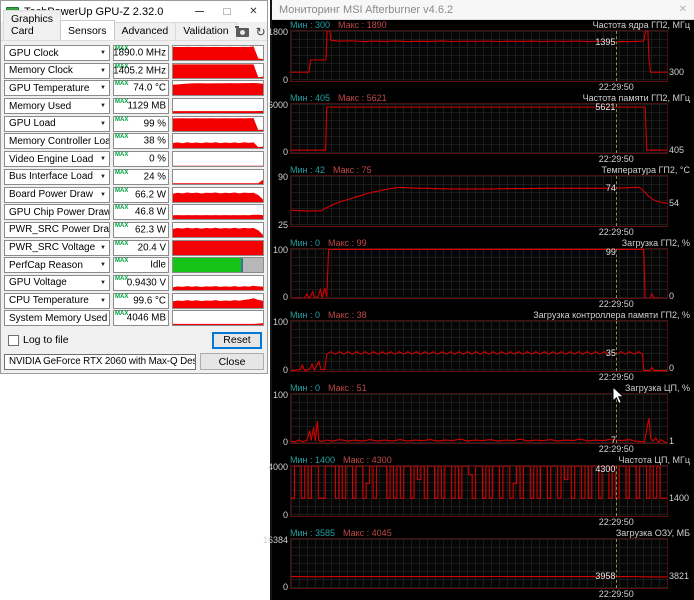 This screenshot has height=600, width=694. I want to click on panel-plot: 90 25 74 54 22:29:50, so click(478, 204).